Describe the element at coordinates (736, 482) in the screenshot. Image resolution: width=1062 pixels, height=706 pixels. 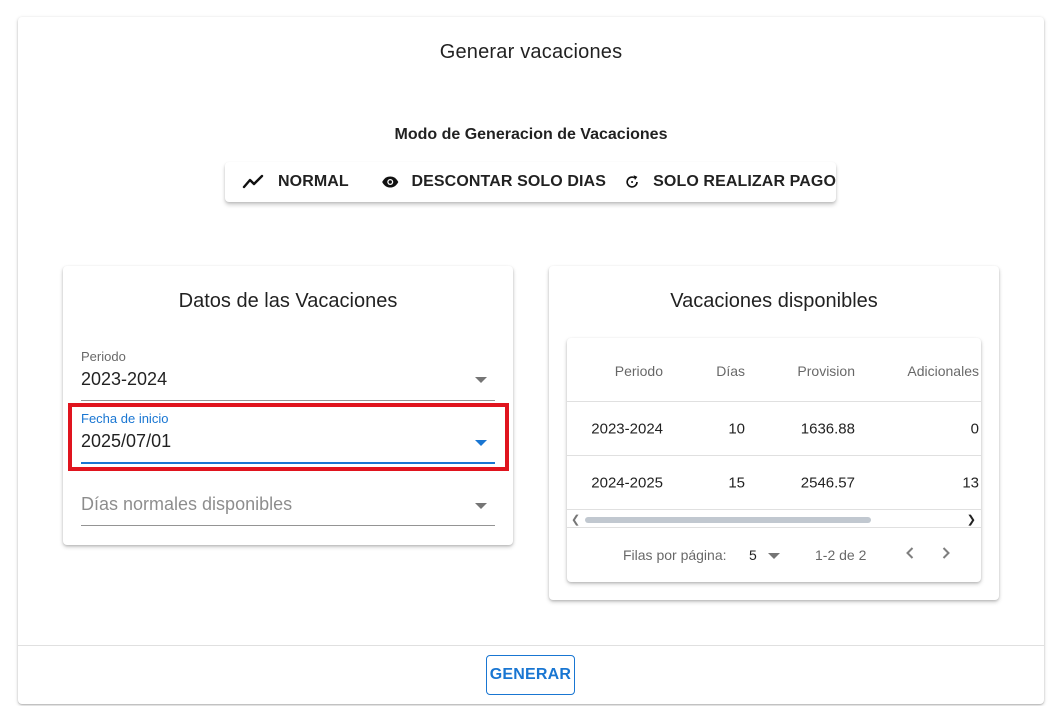
I see `cell-dias: 15` at that location.